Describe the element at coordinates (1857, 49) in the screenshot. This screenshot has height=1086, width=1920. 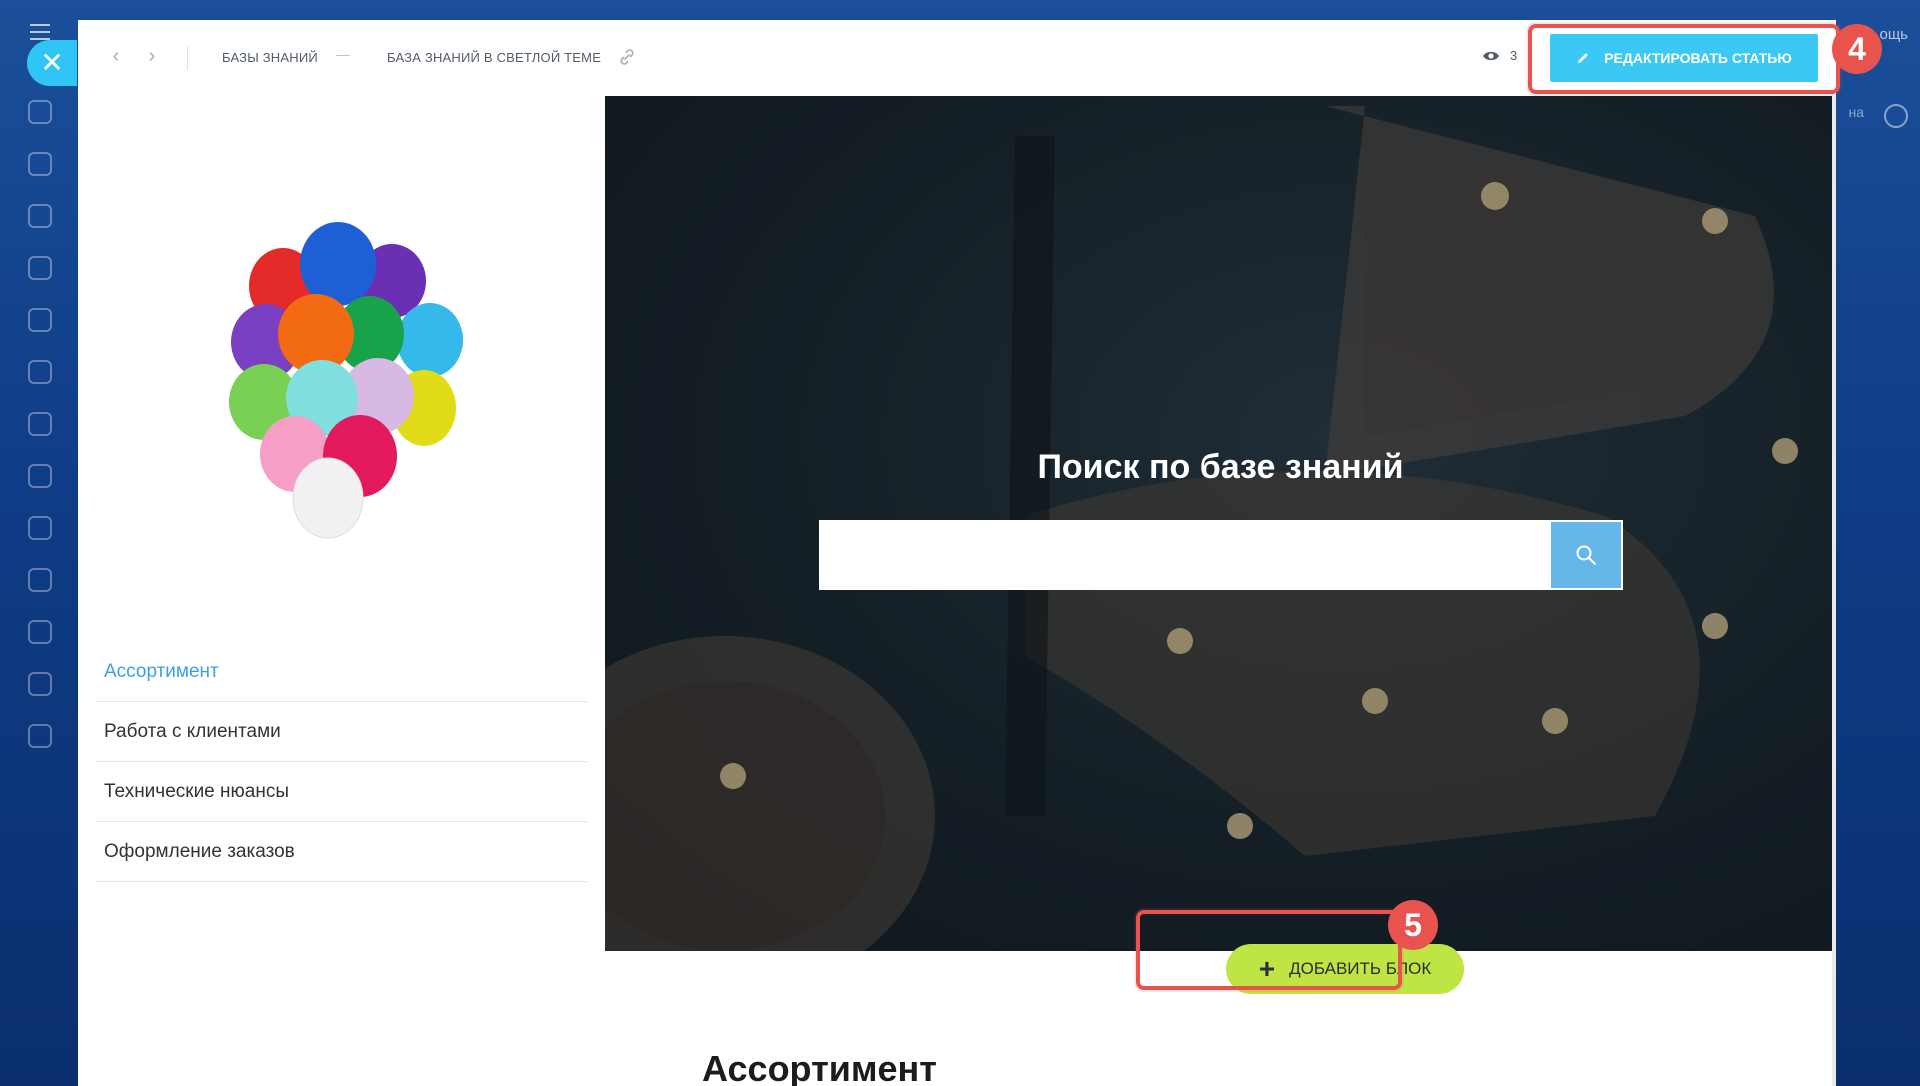
I see `step-badge-4: 4` at that location.